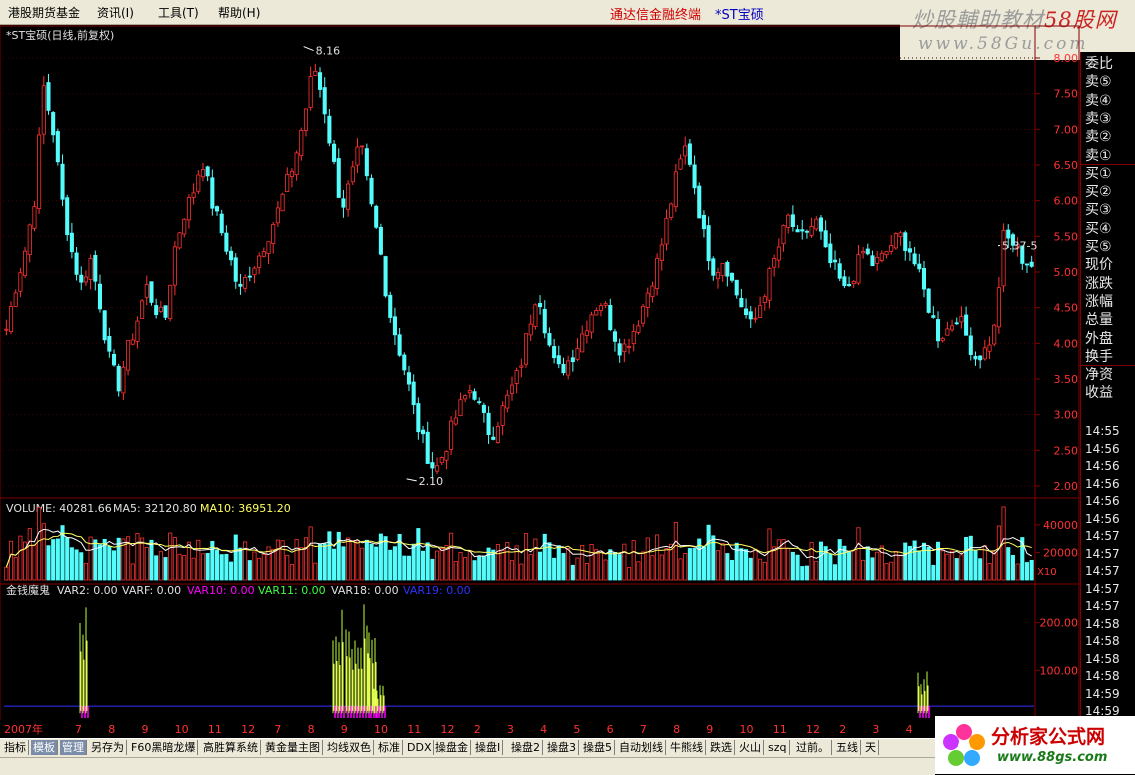 The width and height of the screenshot is (1135, 775). Describe the element at coordinates (111, 729) in the screenshot. I see `date-axis-label: 8` at that location.